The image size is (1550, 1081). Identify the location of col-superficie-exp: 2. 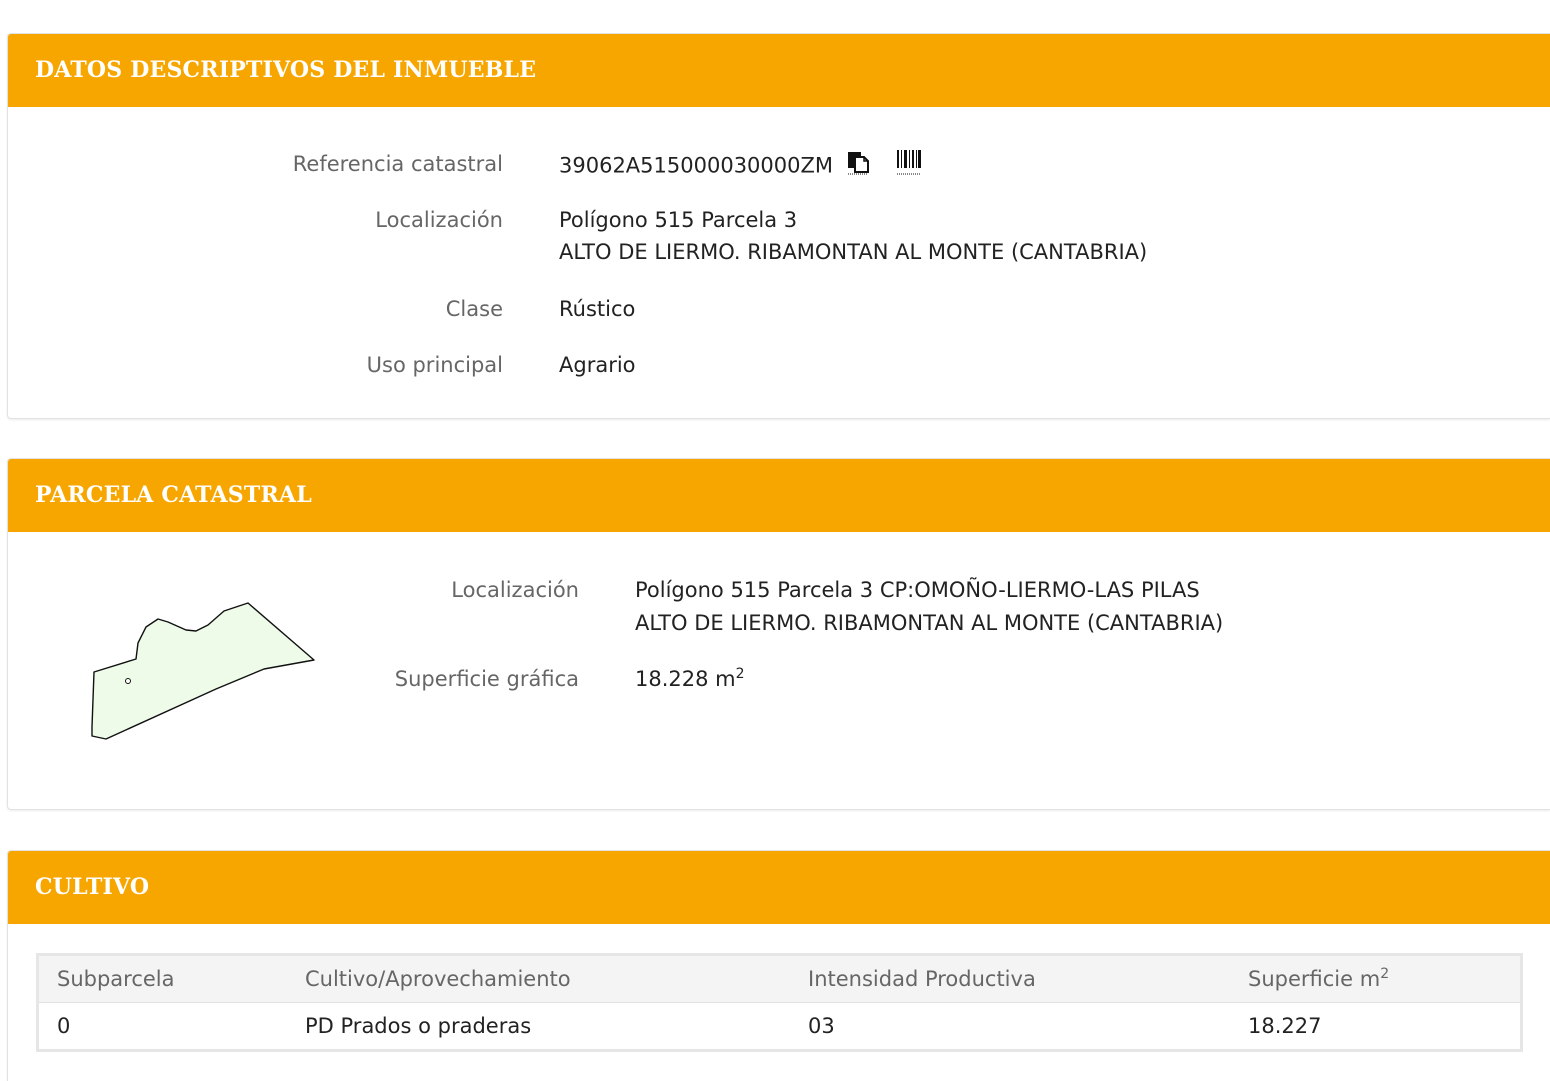
(1385, 974).